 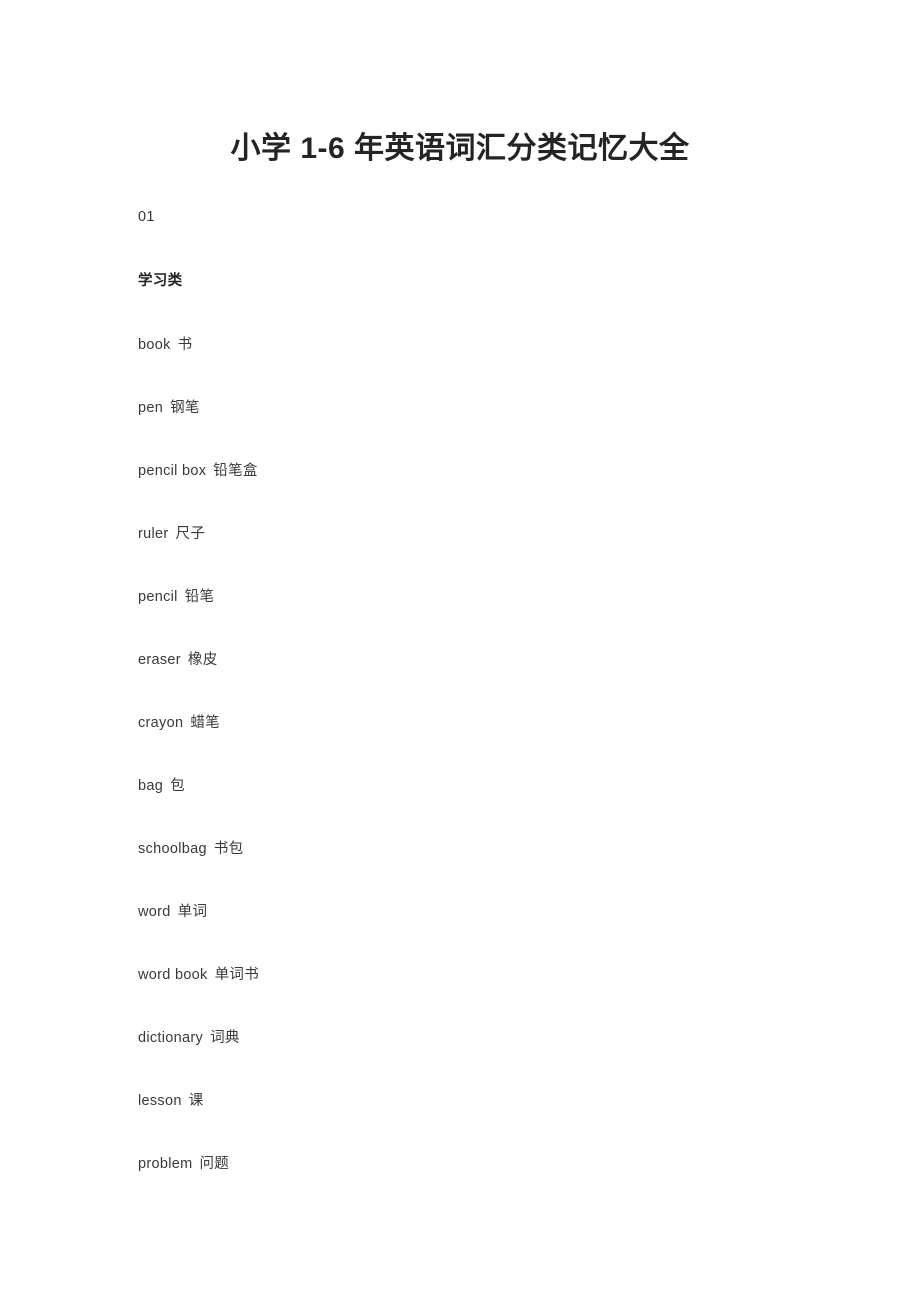 I want to click on list-item: word book 单词书, so click(x=488, y=975).